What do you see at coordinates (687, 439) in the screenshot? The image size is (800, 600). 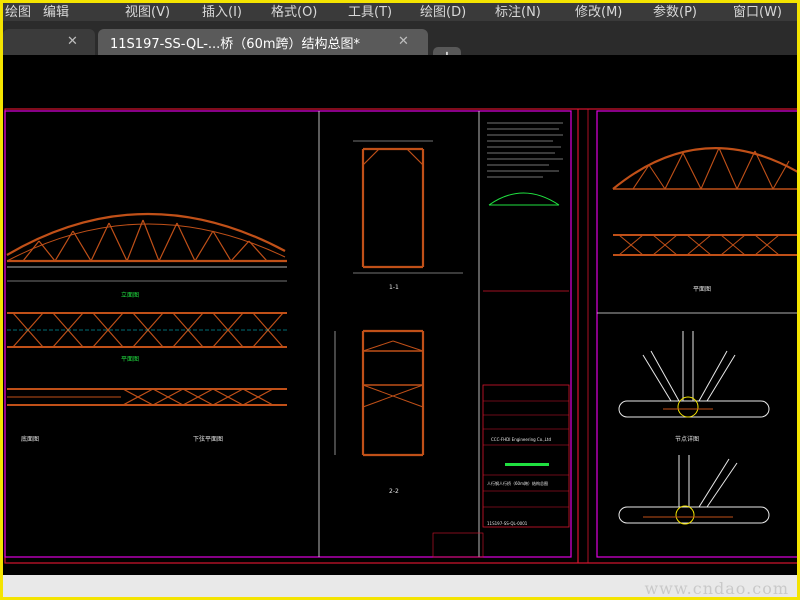 I see `node-detail-label: 节点详图` at bounding box center [687, 439].